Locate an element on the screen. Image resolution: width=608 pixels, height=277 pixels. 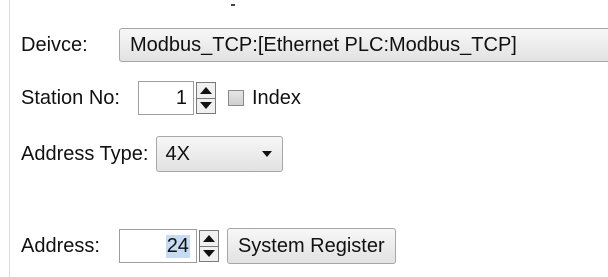
system-register-button: System Register is located at coordinates (311, 246).